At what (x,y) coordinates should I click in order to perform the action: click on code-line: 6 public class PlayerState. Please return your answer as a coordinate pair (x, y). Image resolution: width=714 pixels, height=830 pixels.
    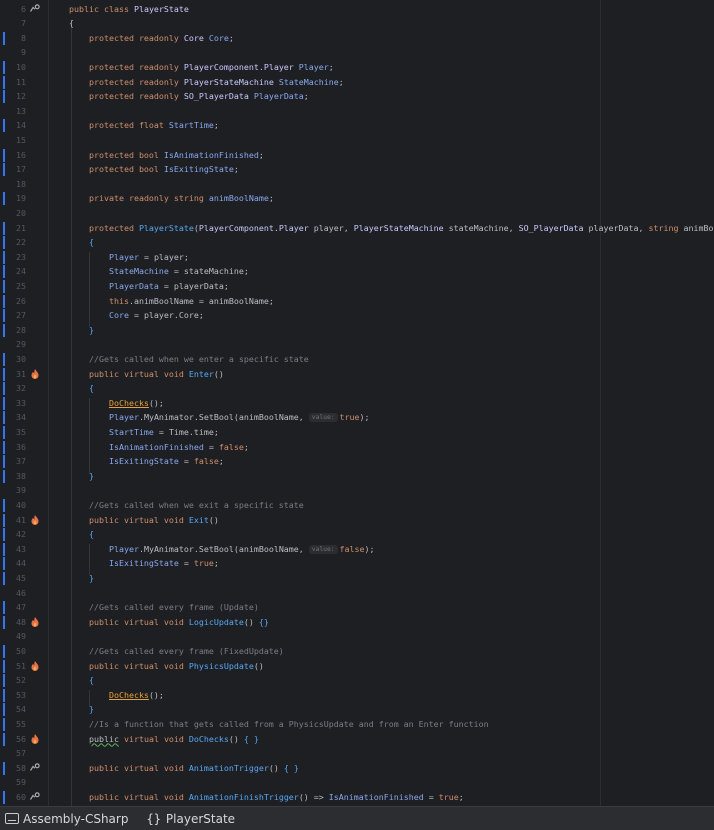
    Looking at the image, I should click on (357, 9).